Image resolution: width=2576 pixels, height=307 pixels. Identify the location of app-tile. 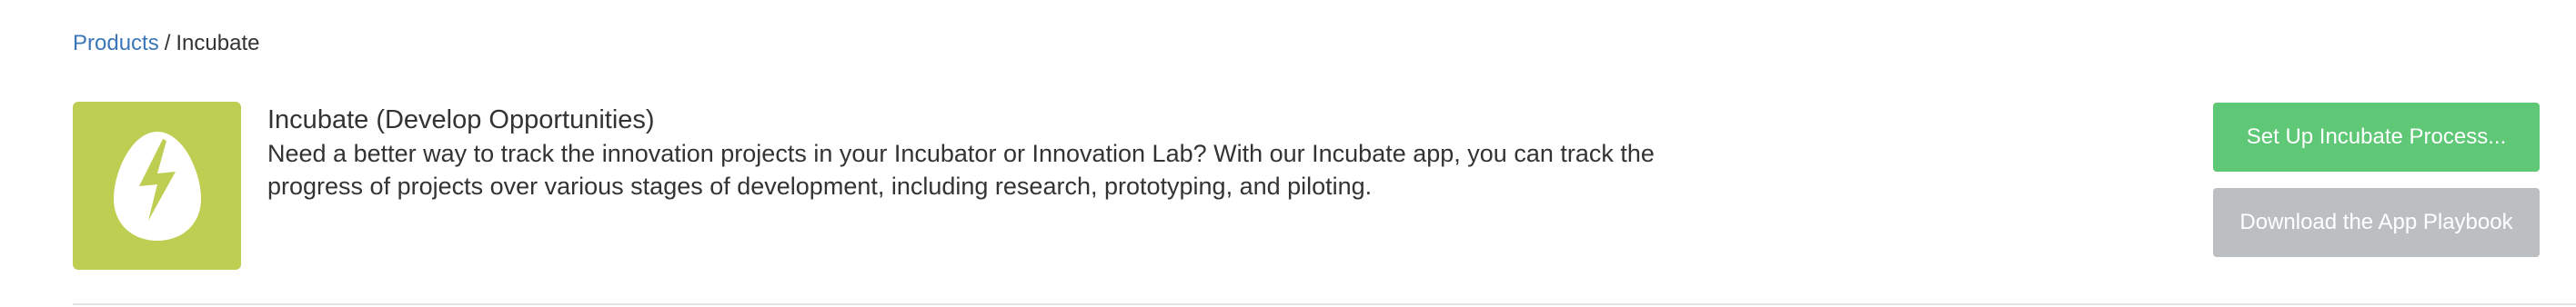
(157, 186).